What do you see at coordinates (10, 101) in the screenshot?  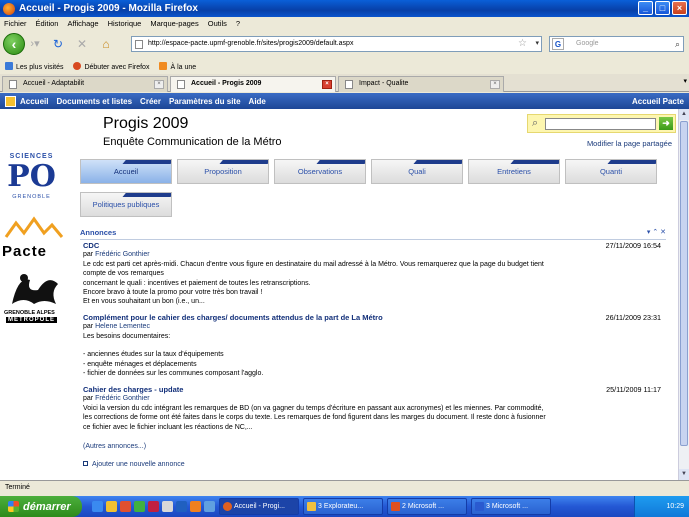 I see `sharepoint-home-icon` at bounding box center [10, 101].